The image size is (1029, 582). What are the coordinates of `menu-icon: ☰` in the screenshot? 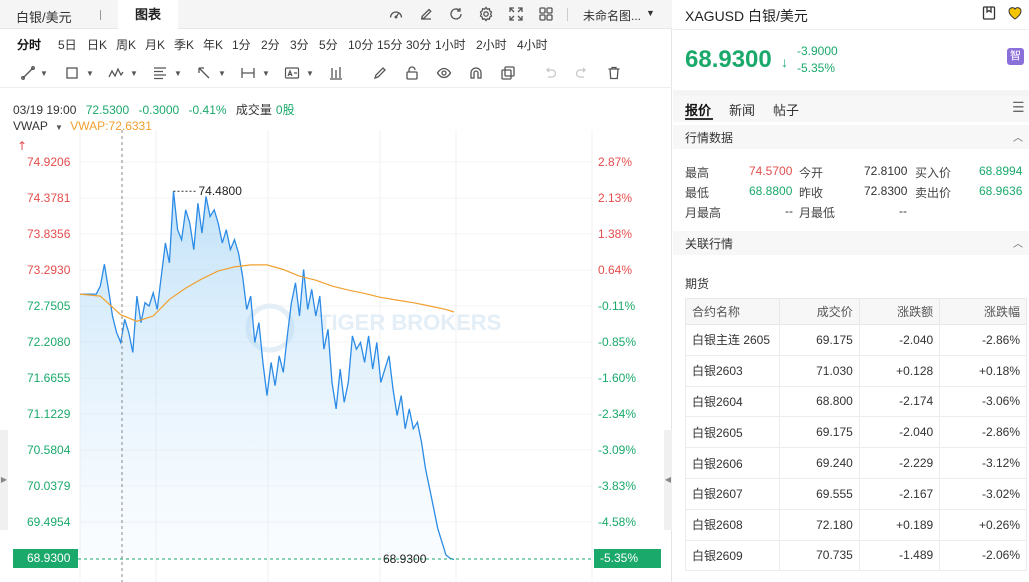 It's located at (1018, 107).